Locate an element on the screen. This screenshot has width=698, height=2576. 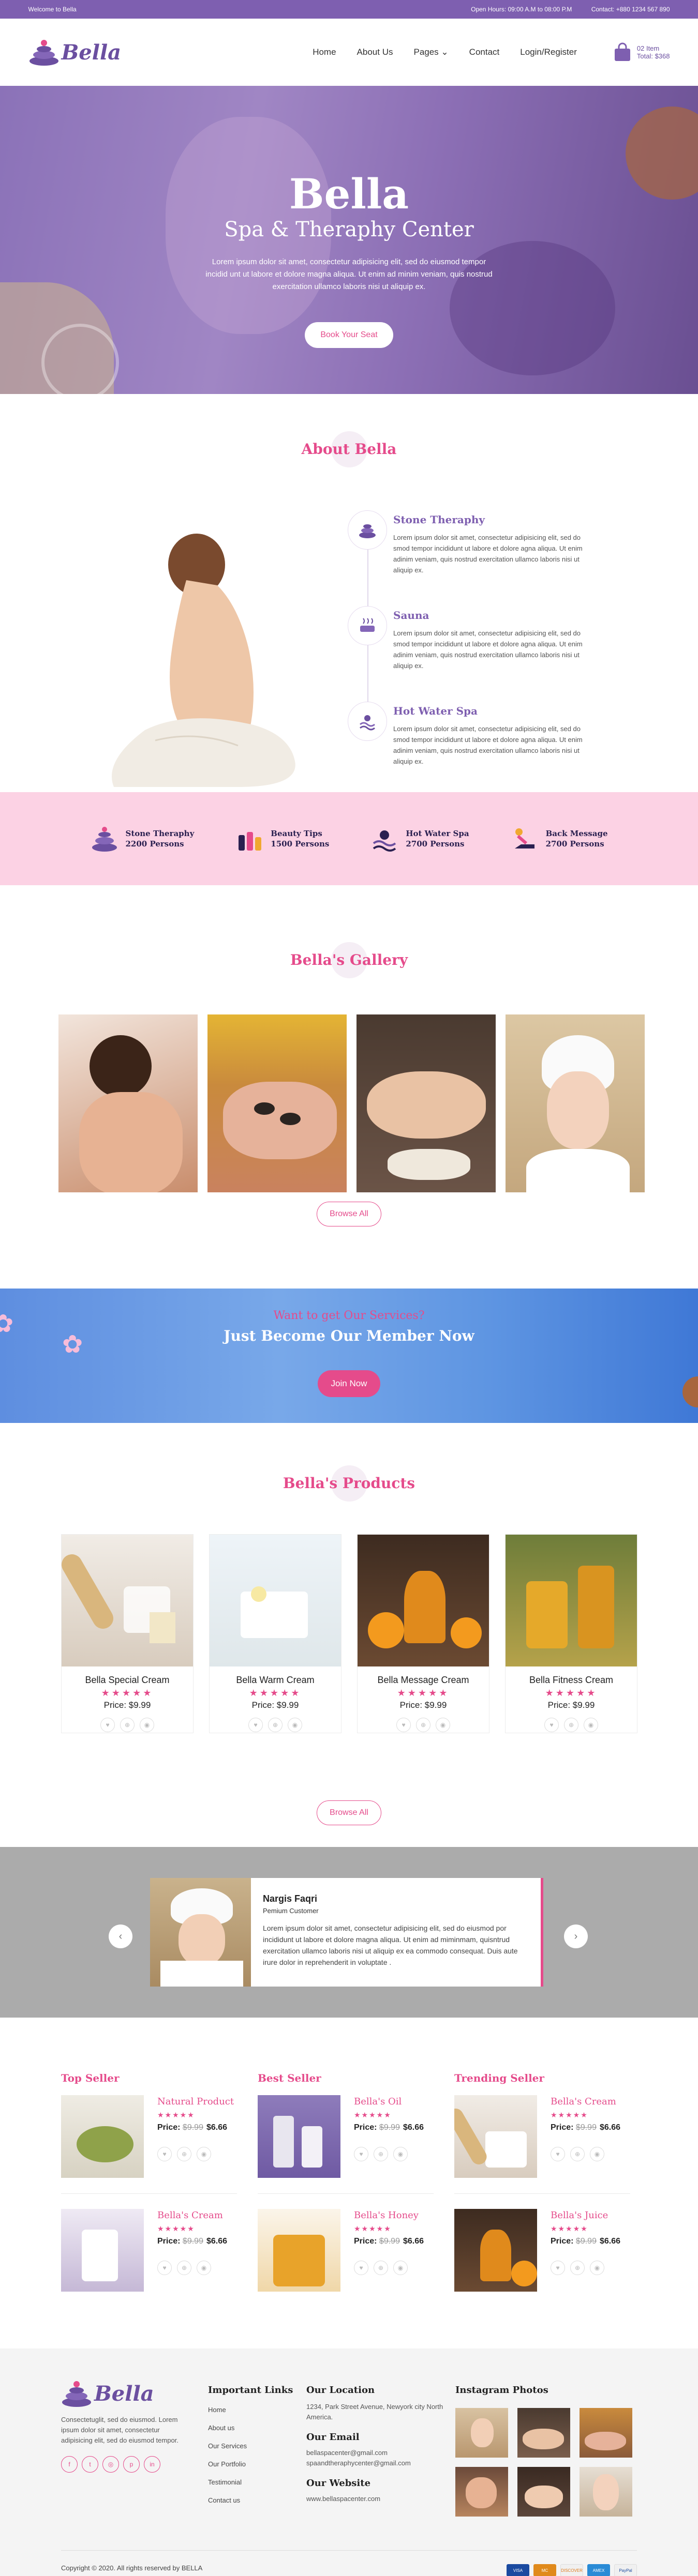
cart-total: Total: $368 is located at coordinates (653, 56).